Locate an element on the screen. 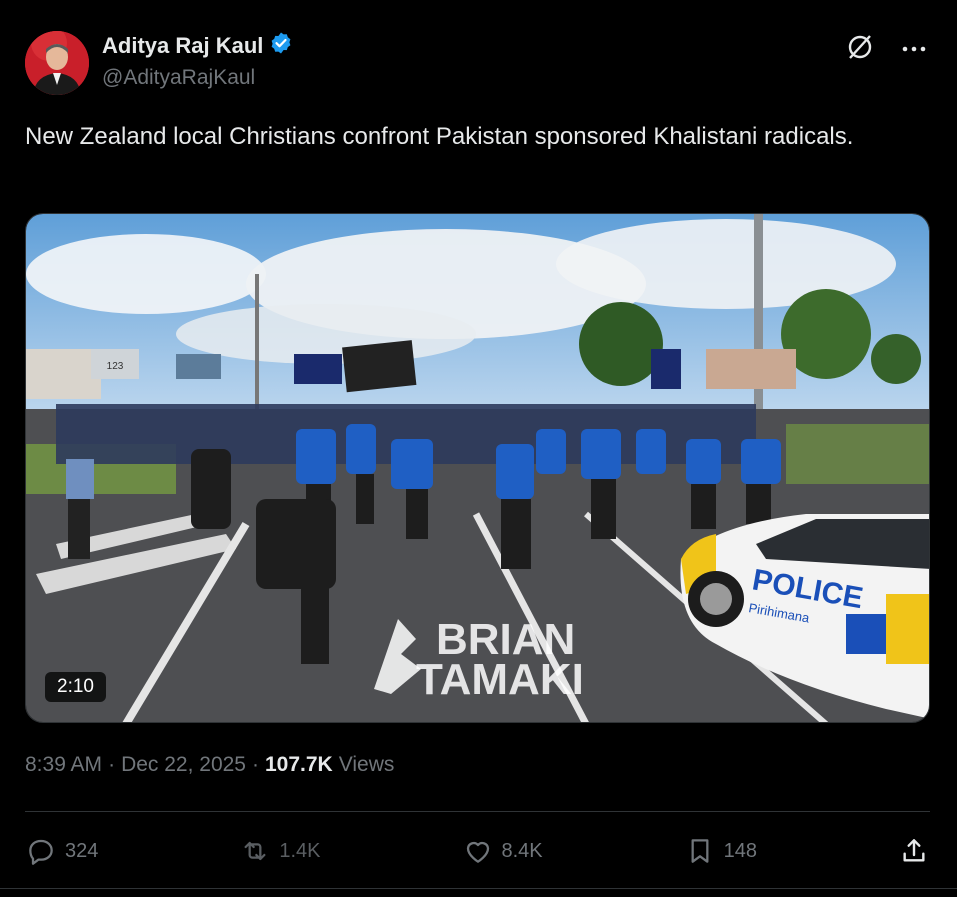 The width and height of the screenshot is (957, 897). repost-icon is located at coordinates (255, 851).